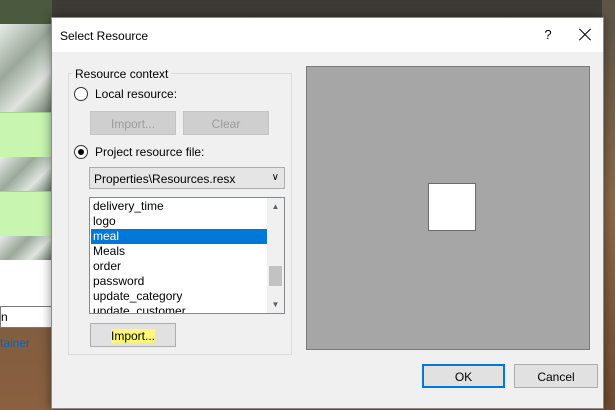 The height and width of the screenshot is (410, 615). What do you see at coordinates (26, 12) in the screenshot?
I see `bg-header-strip` at bounding box center [26, 12].